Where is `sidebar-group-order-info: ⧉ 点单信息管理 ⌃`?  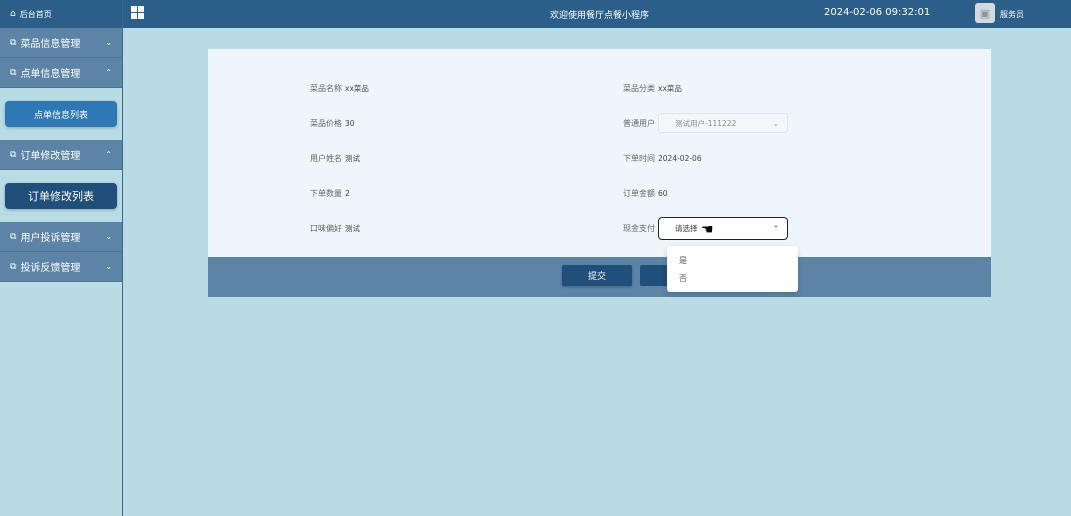 sidebar-group-order-info: ⧉ 点单信息管理 ⌃ is located at coordinates (61, 73).